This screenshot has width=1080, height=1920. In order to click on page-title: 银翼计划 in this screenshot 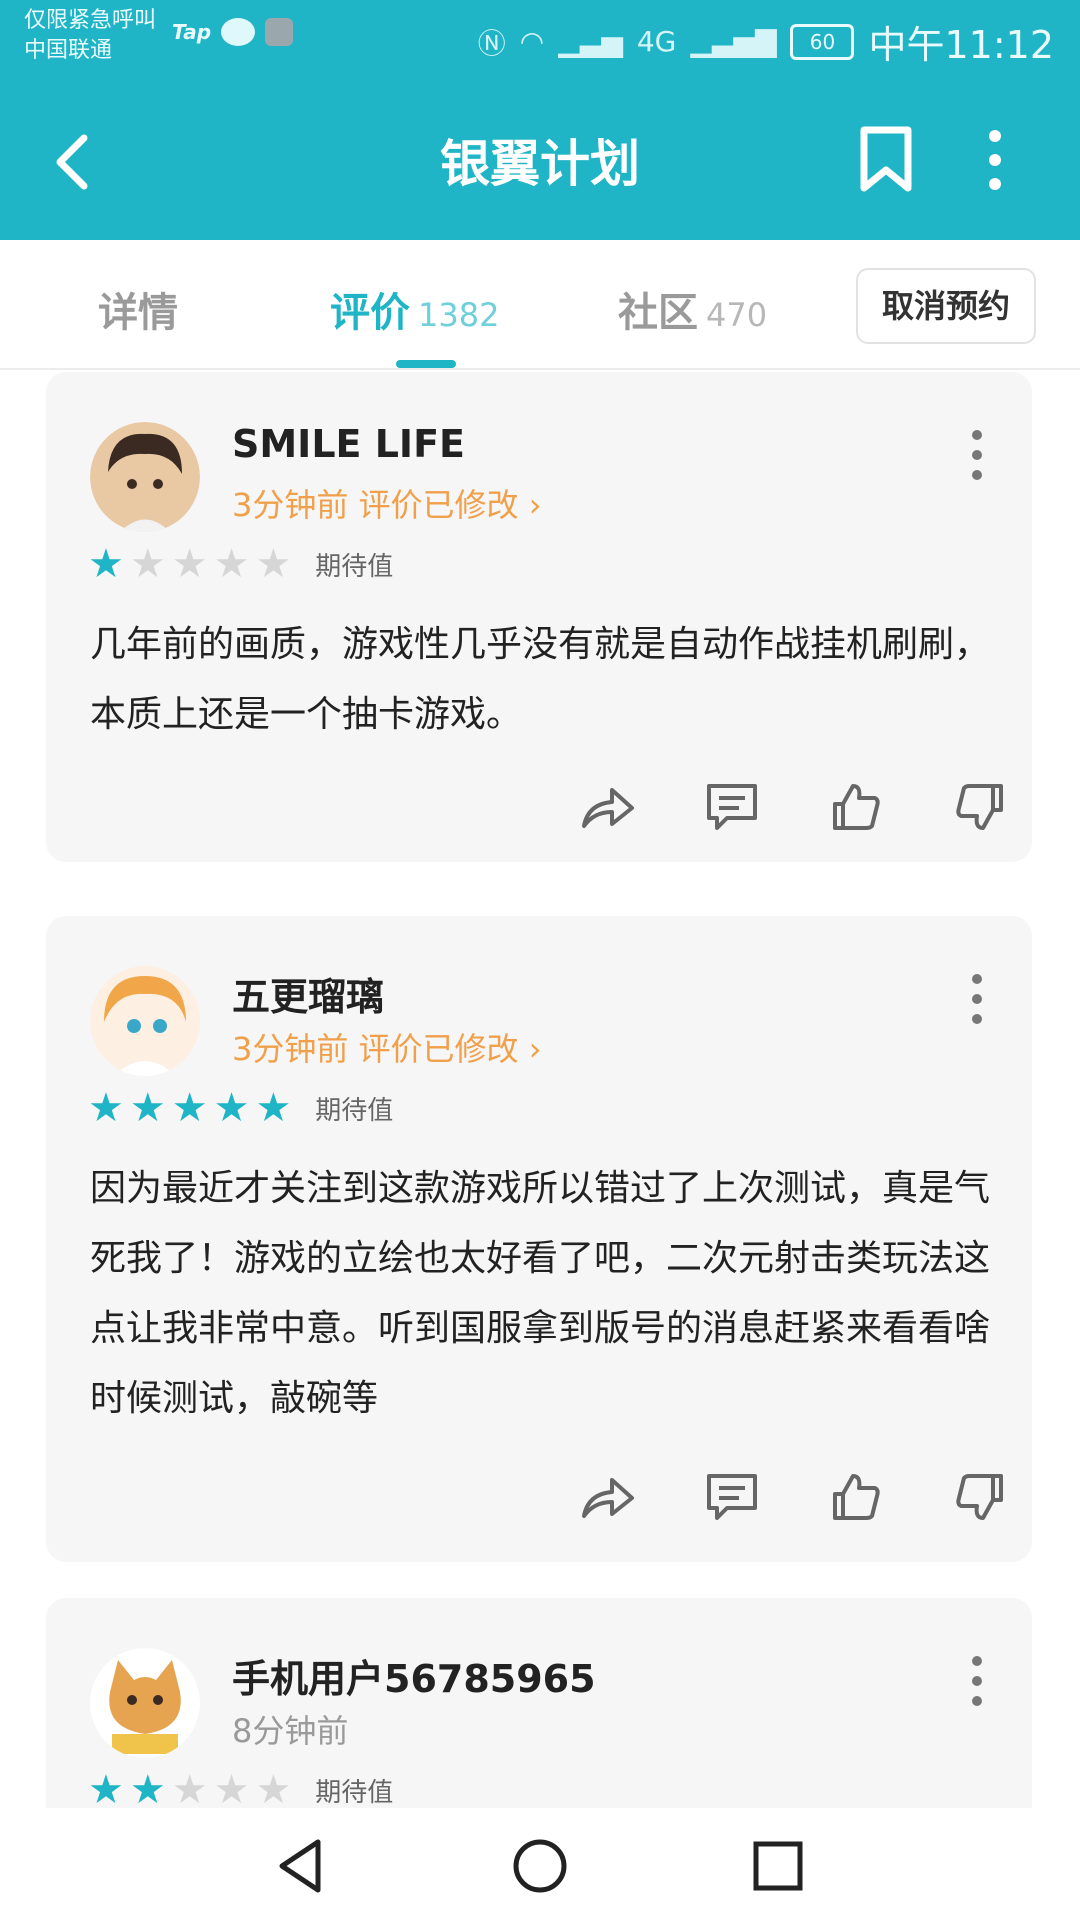, I will do `click(540, 164)`.